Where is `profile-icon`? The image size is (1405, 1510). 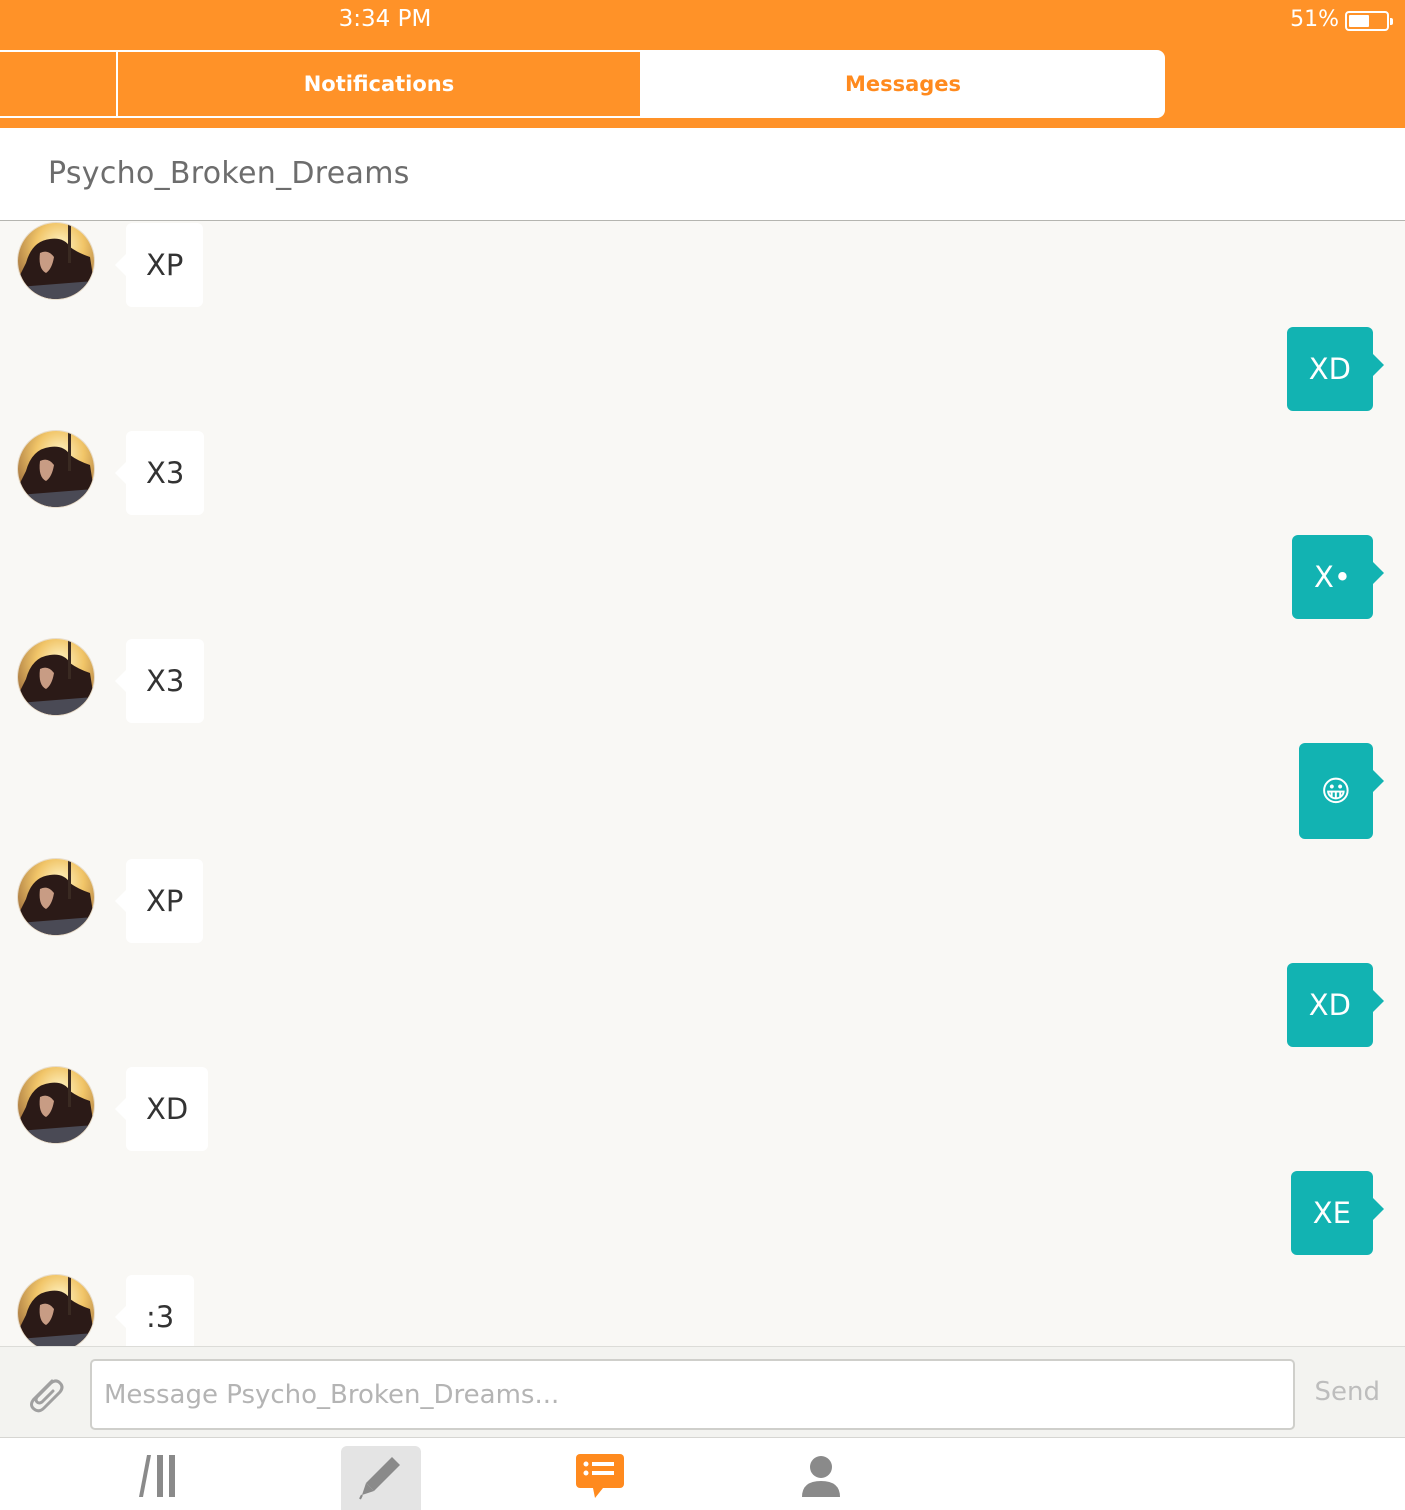
profile-icon is located at coordinates (821, 1478).